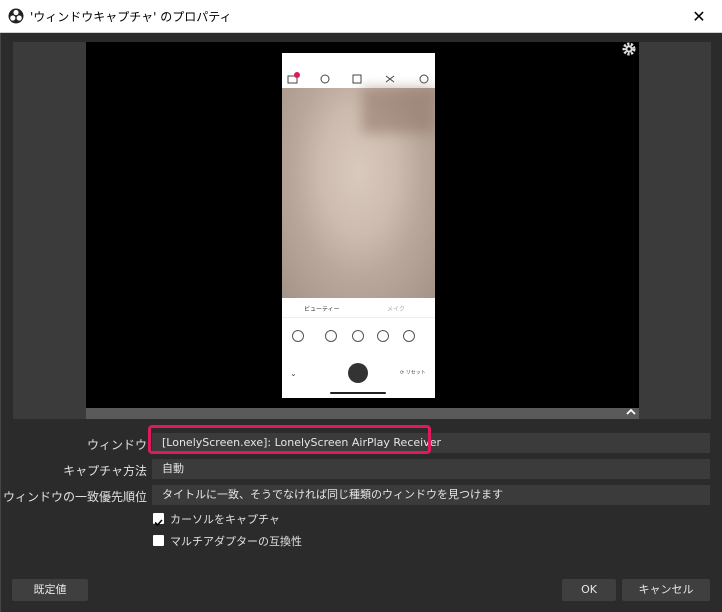 This screenshot has height=612, width=722. I want to click on window-title: 'ウィンドウキャプチャ' のプロパティ, so click(131, 17).